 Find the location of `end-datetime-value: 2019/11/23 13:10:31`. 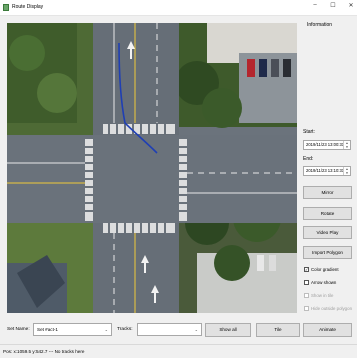

end-datetime-value: 2019/11/23 13:10:31 is located at coordinates (325, 170).